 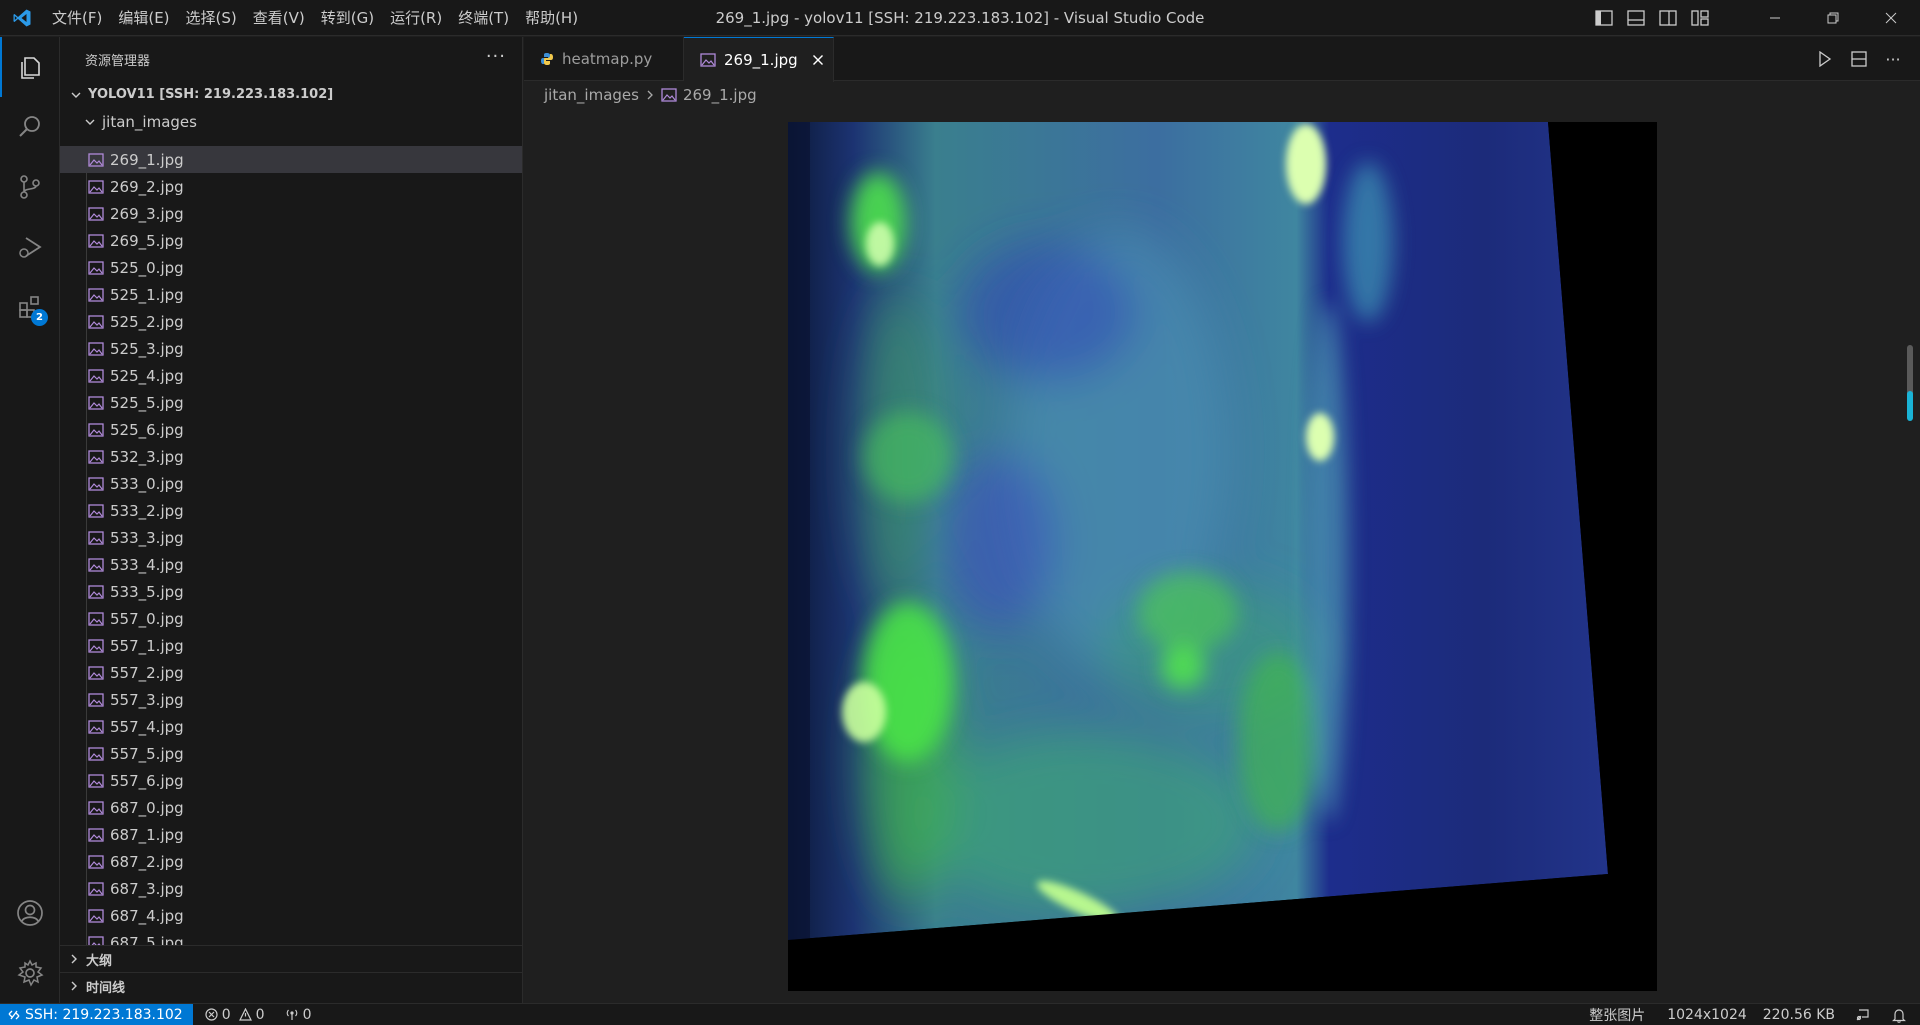 I want to click on run-debug-icon, so click(x=30, y=247).